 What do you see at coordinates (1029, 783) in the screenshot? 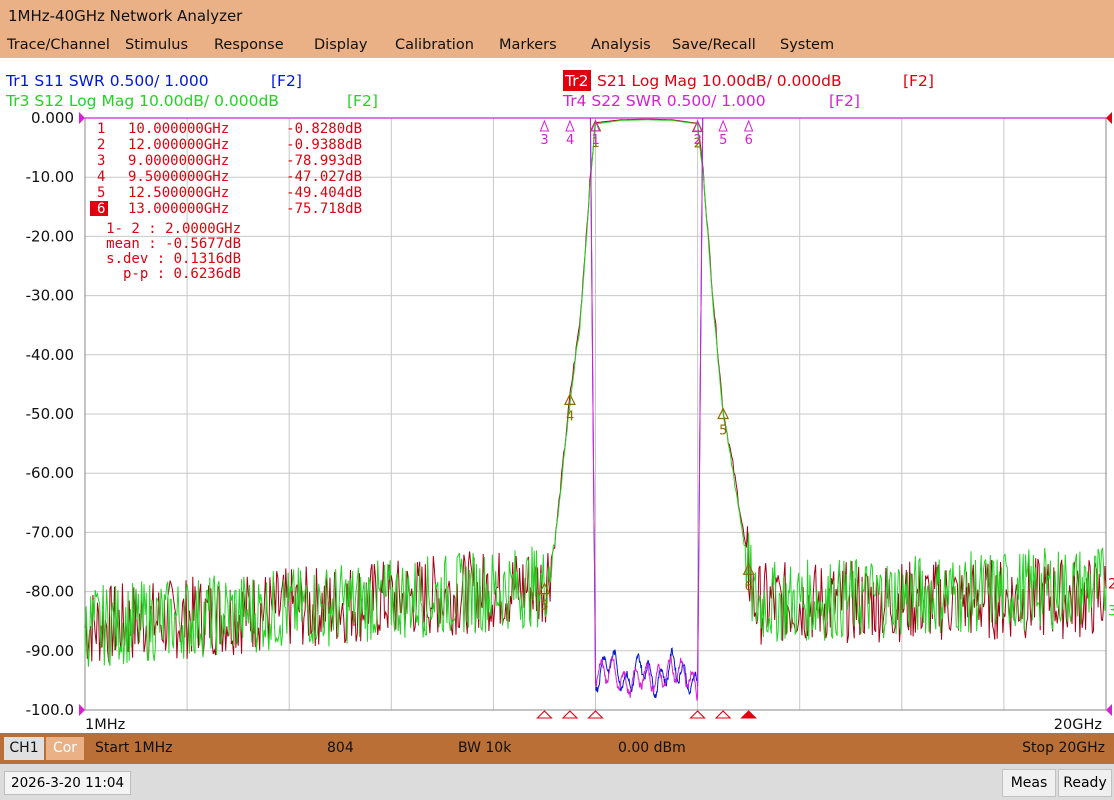
I see `meas-button: Meas` at bounding box center [1029, 783].